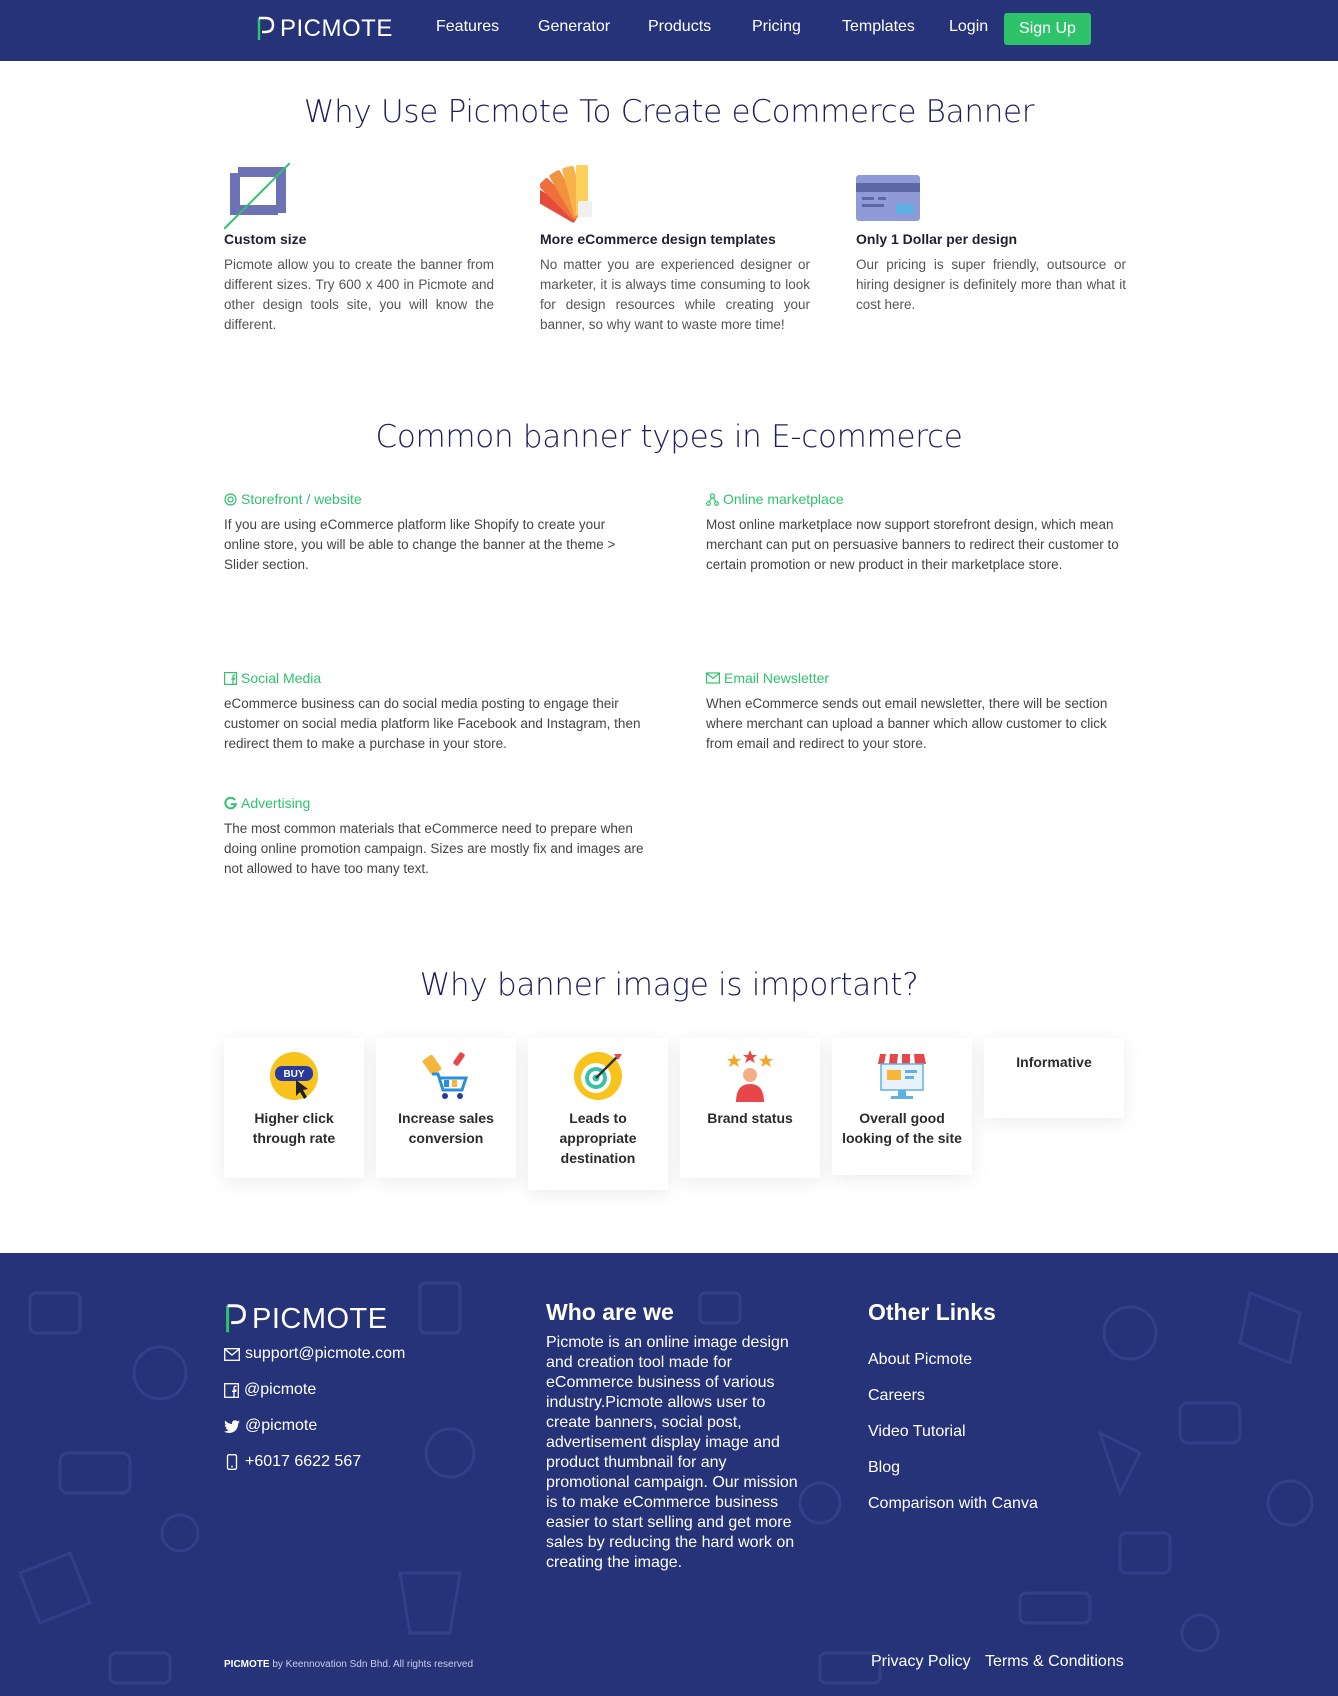 The width and height of the screenshot is (1338, 1696). What do you see at coordinates (294, 1108) in the screenshot?
I see `card-click-through: BUY Higher click through rate` at bounding box center [294, 1108].